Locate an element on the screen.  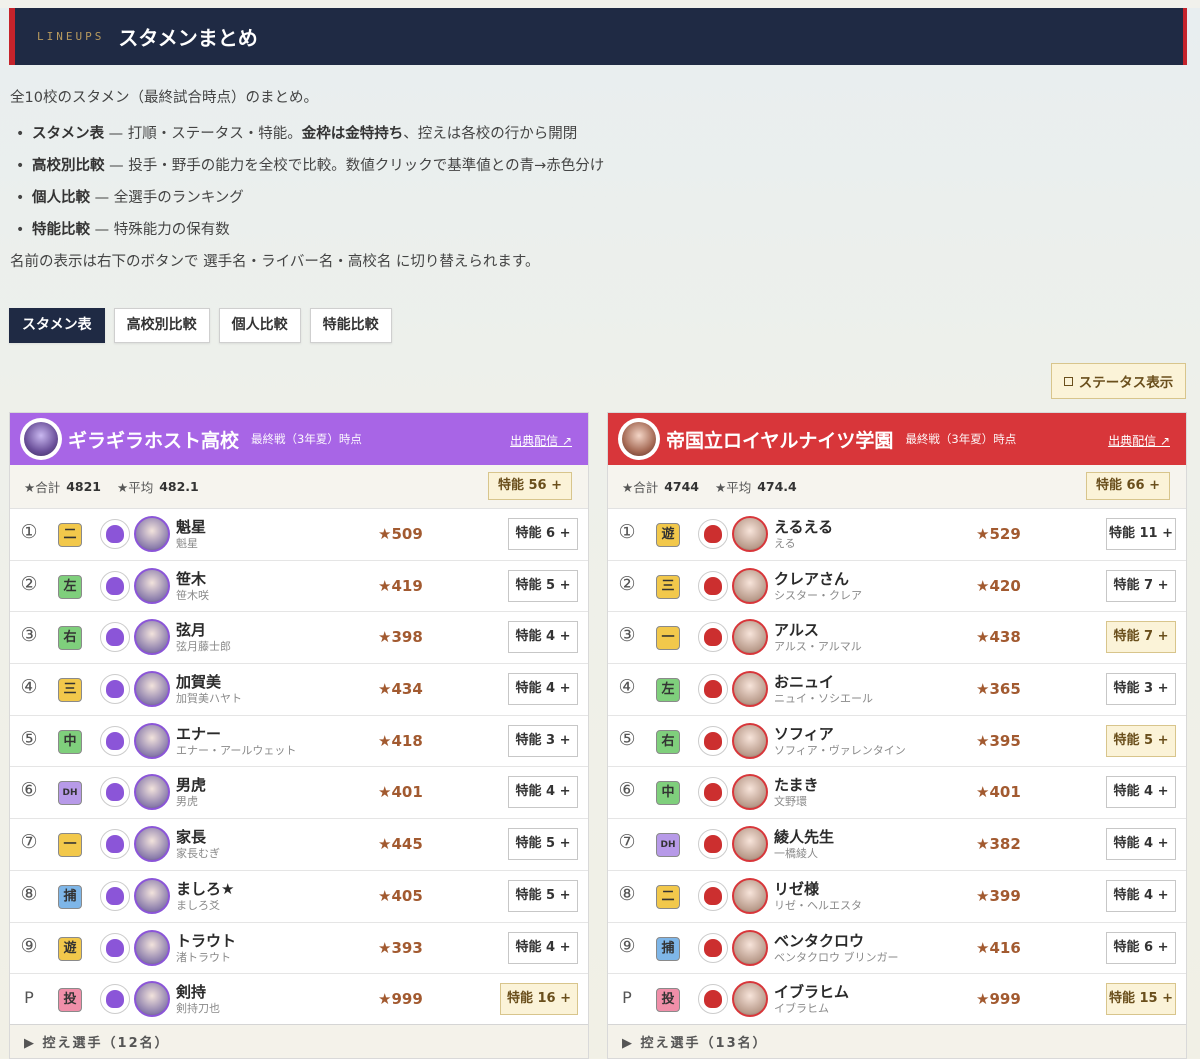
player-rating: ★529 is located at coordinates (998, 534).